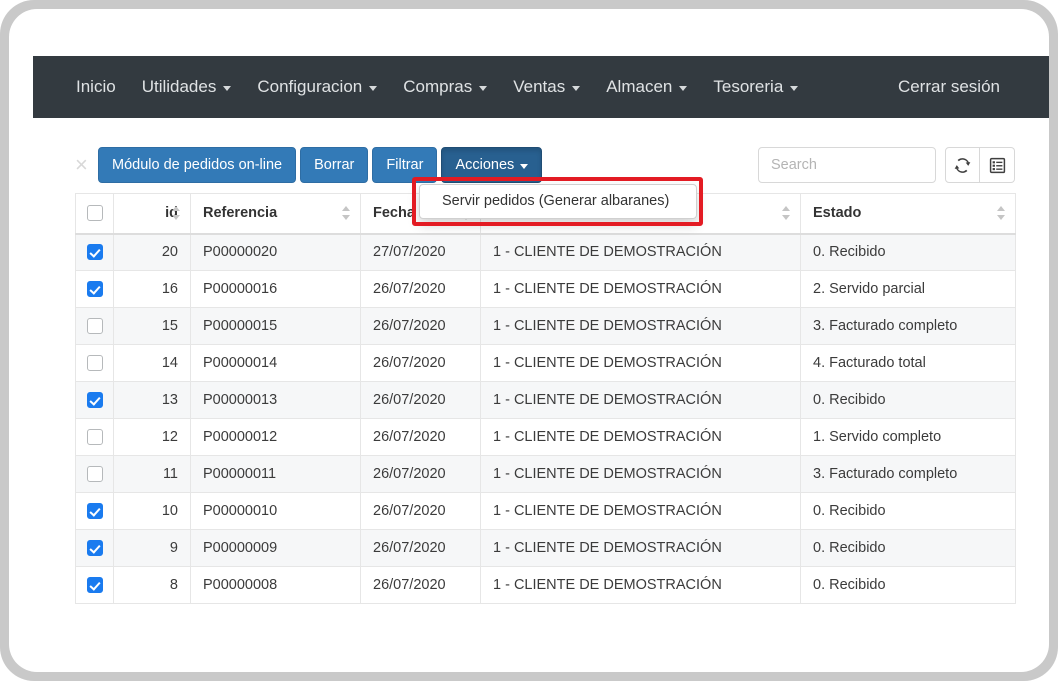 This screenshot has width=1058, height=681. I want to click on menu-item-servir-pedidos: Servir pedidos (Generar albaranes), so click(558, 201).